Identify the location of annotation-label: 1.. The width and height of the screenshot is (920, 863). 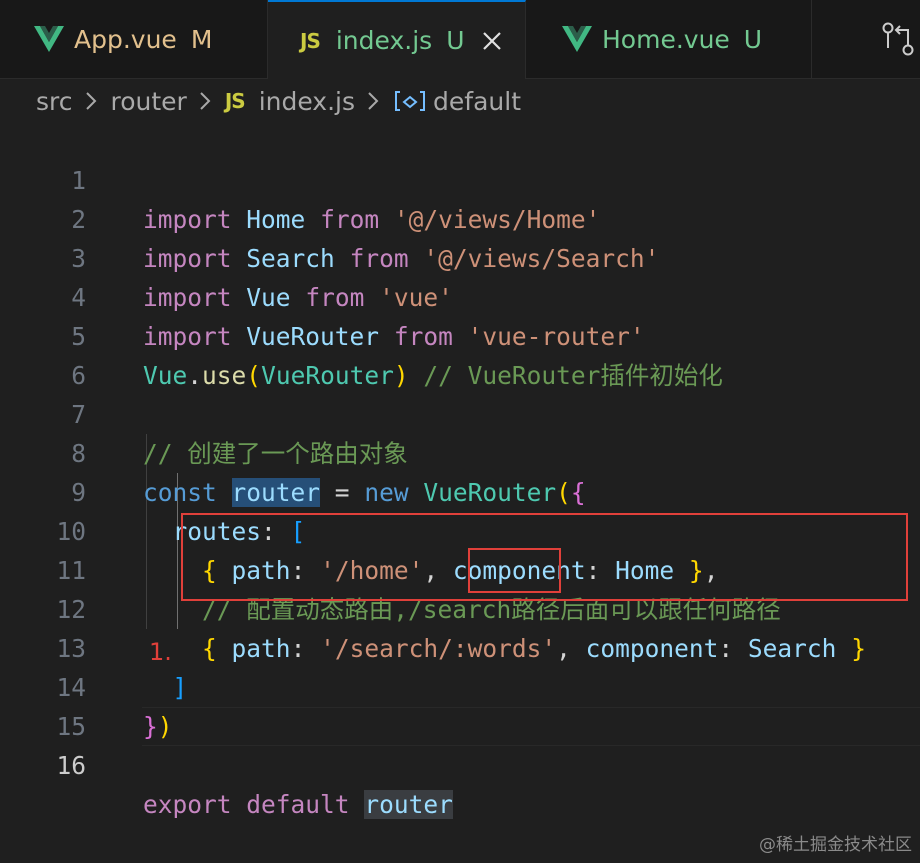
(160, 652).